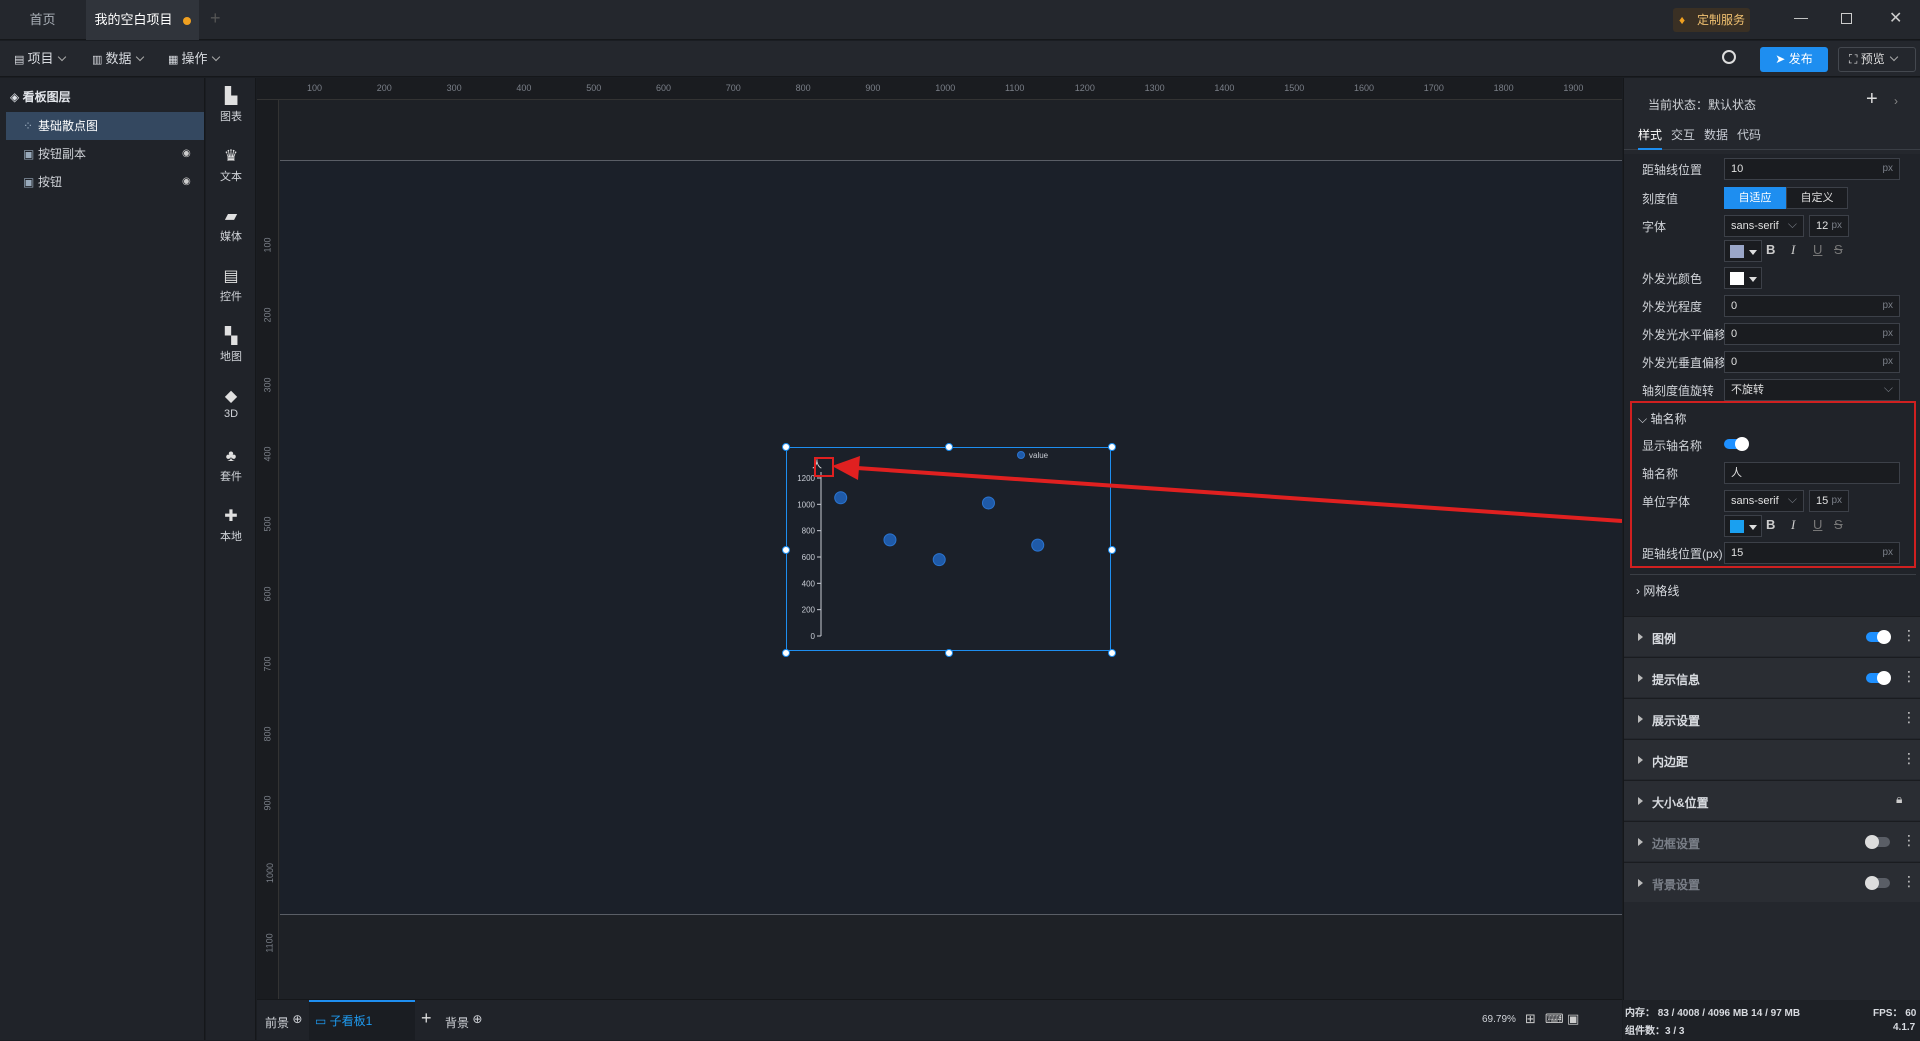 The image size is (1920, 1041). Describe the element at coordinates (105, 154) in the screenshot. I see `layer-item-button-copy: ▣ 按钮副本 ◉` at that location.